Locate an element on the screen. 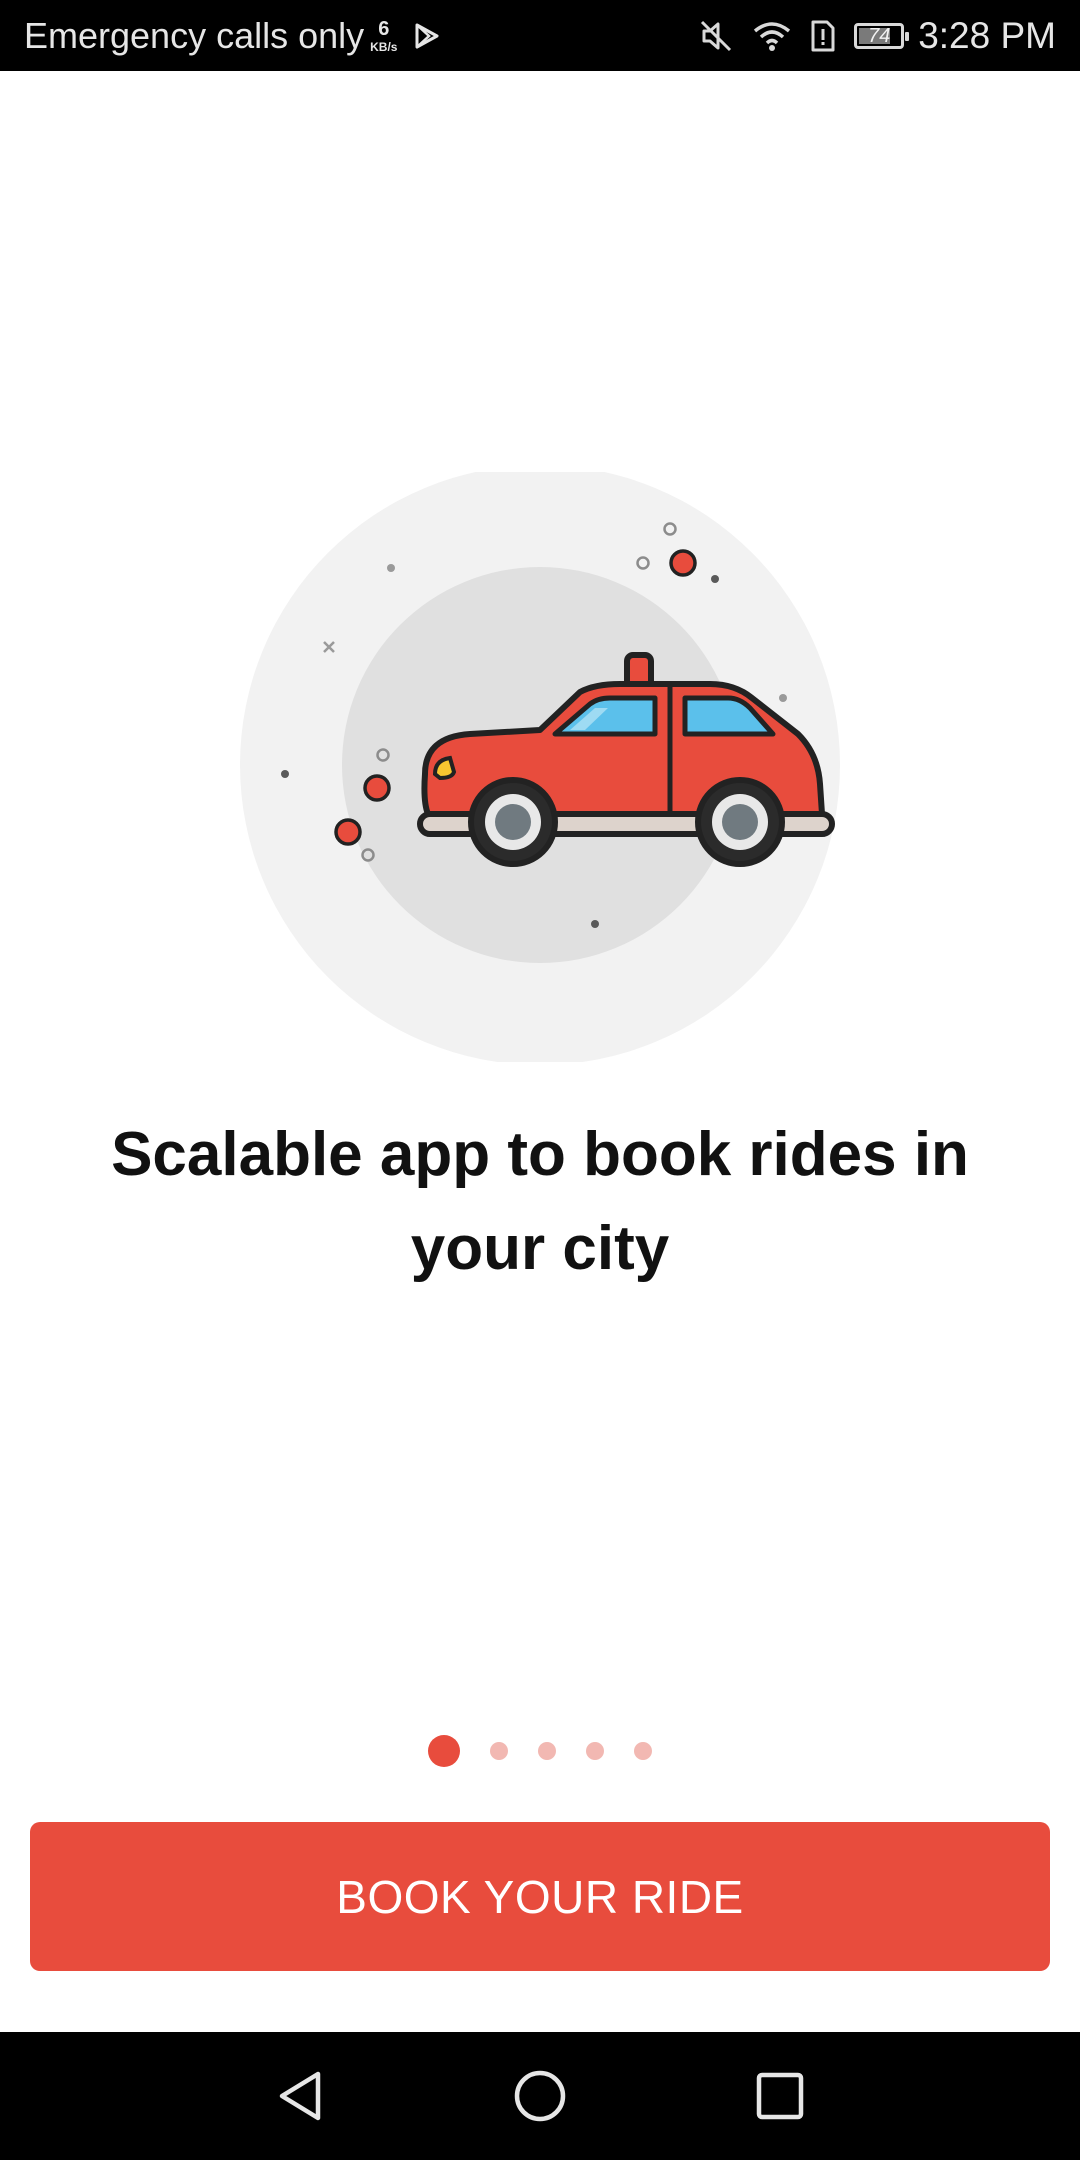  status-right: 74 3:28 PM is located at coordinates (877, 35).